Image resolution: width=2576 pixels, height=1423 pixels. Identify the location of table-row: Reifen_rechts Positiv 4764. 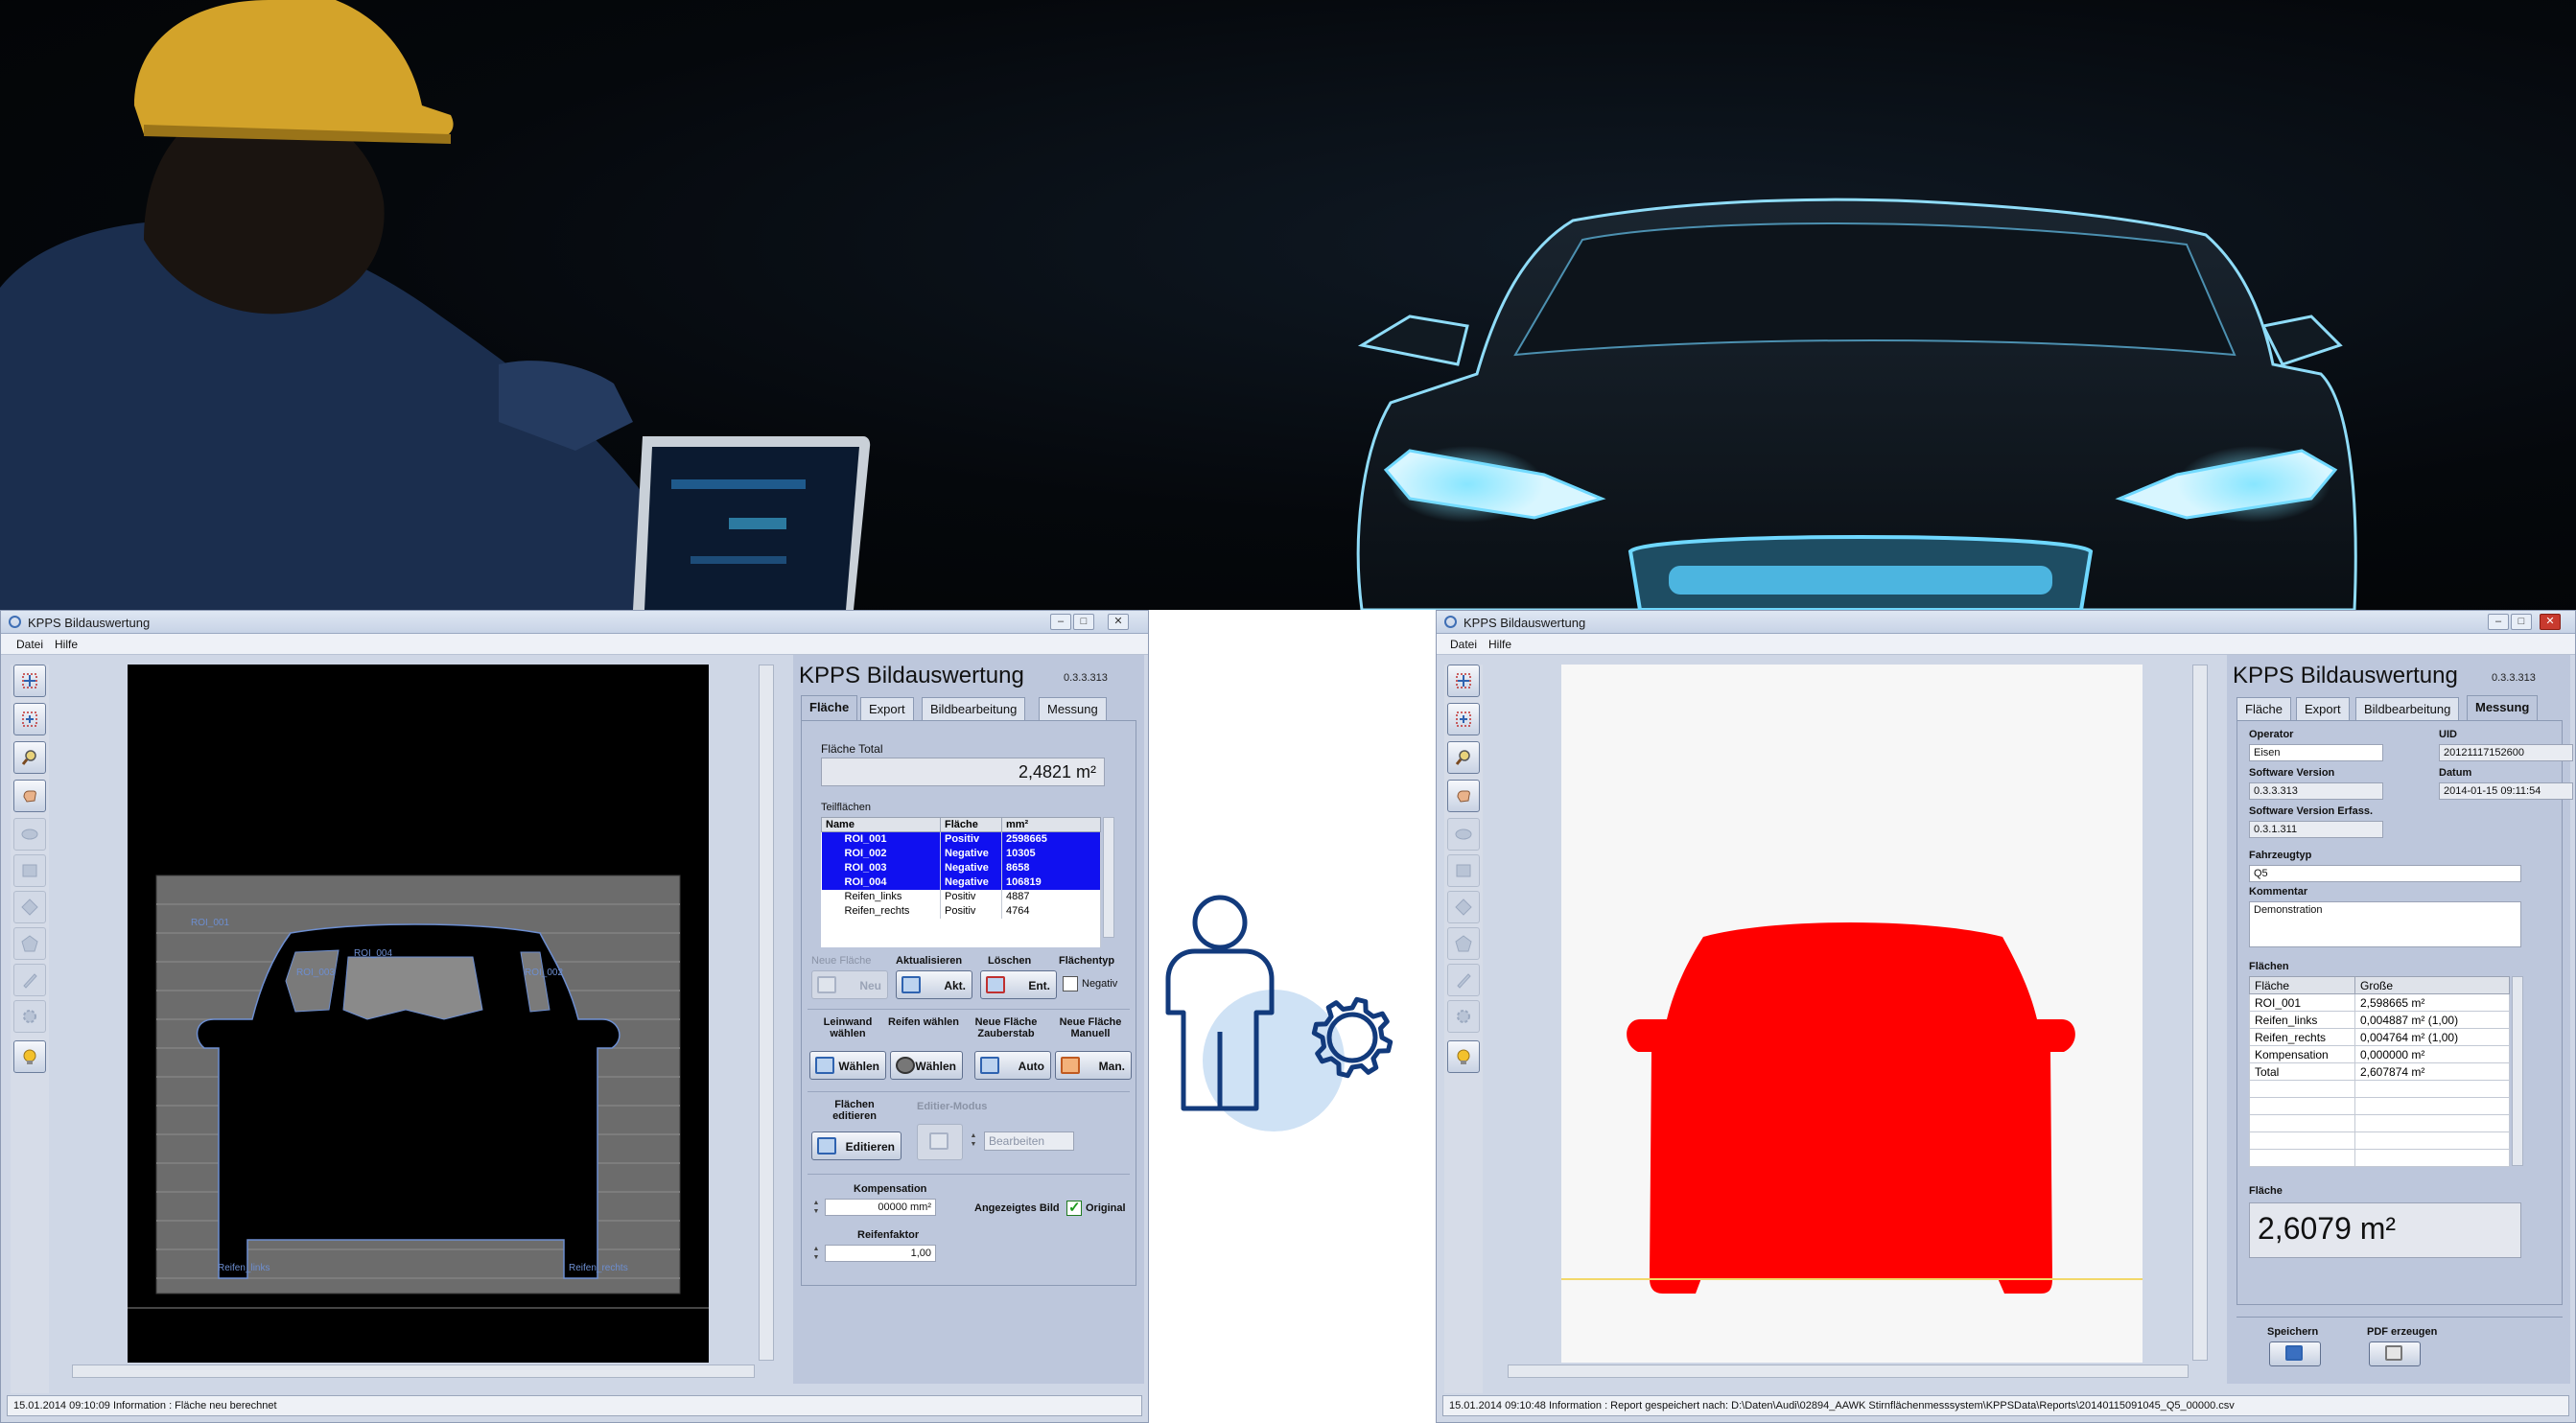
(961, 911).